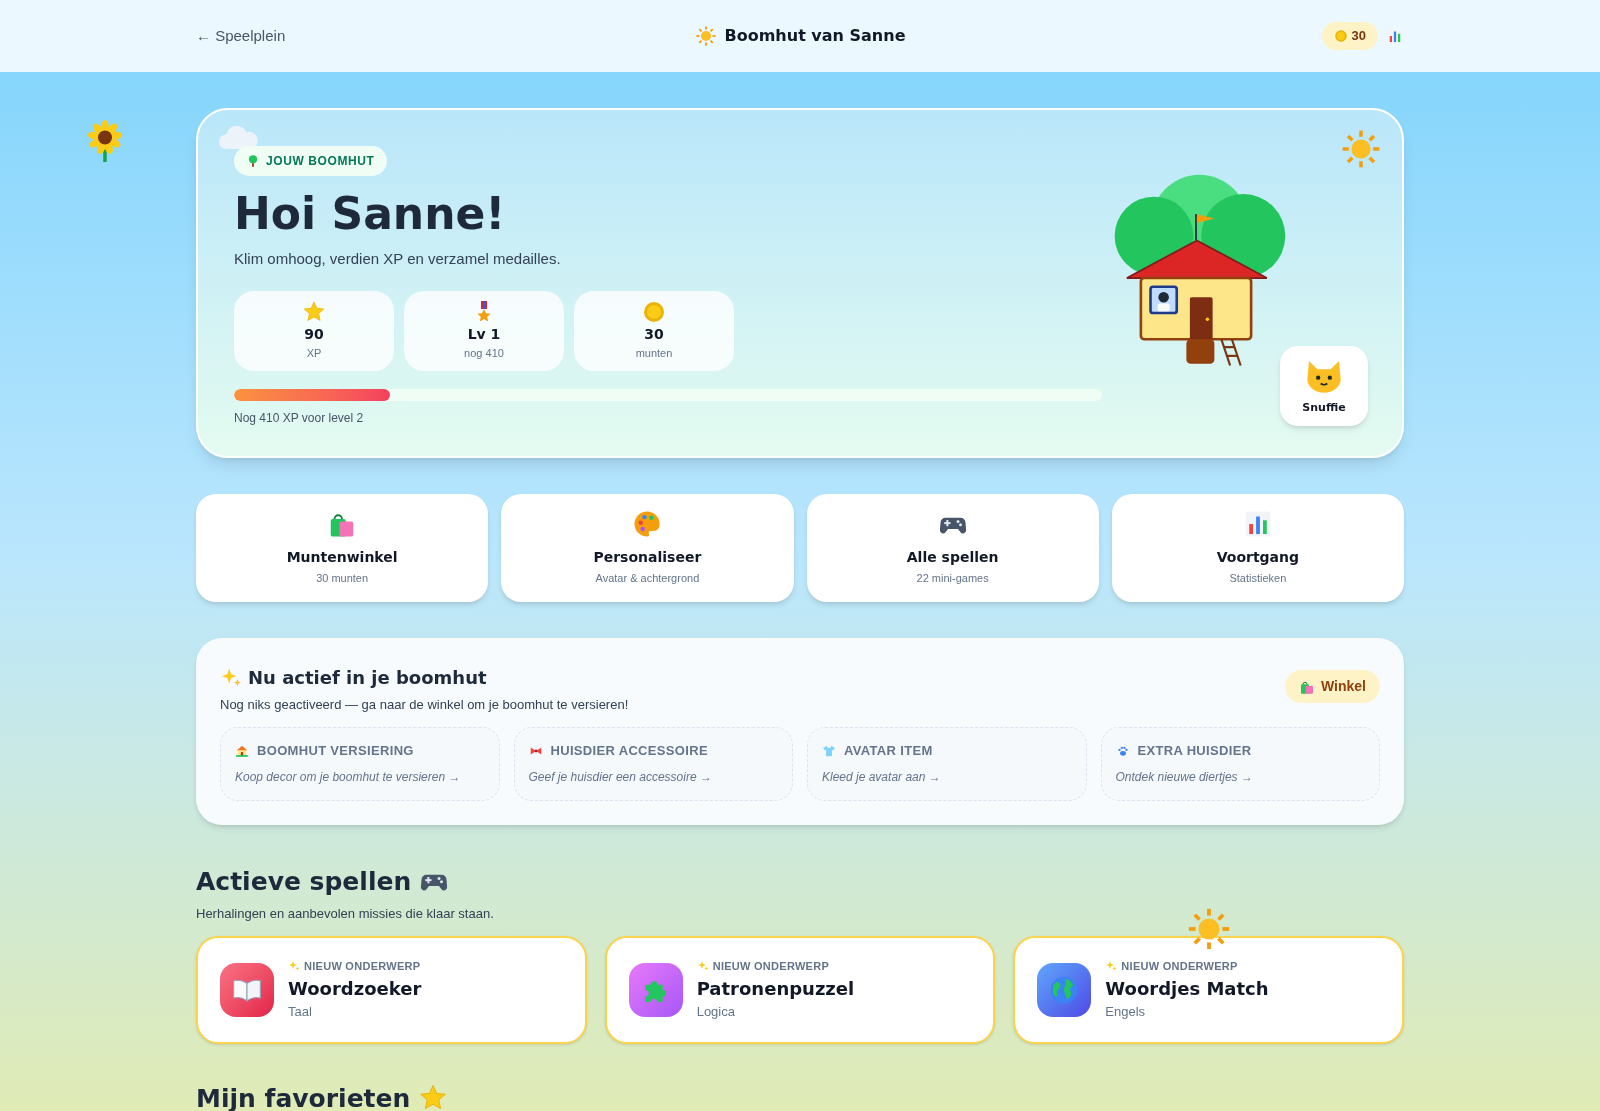  I want to click on progress-caption: Nog 410 XP voor level 2, so click(299, 418).